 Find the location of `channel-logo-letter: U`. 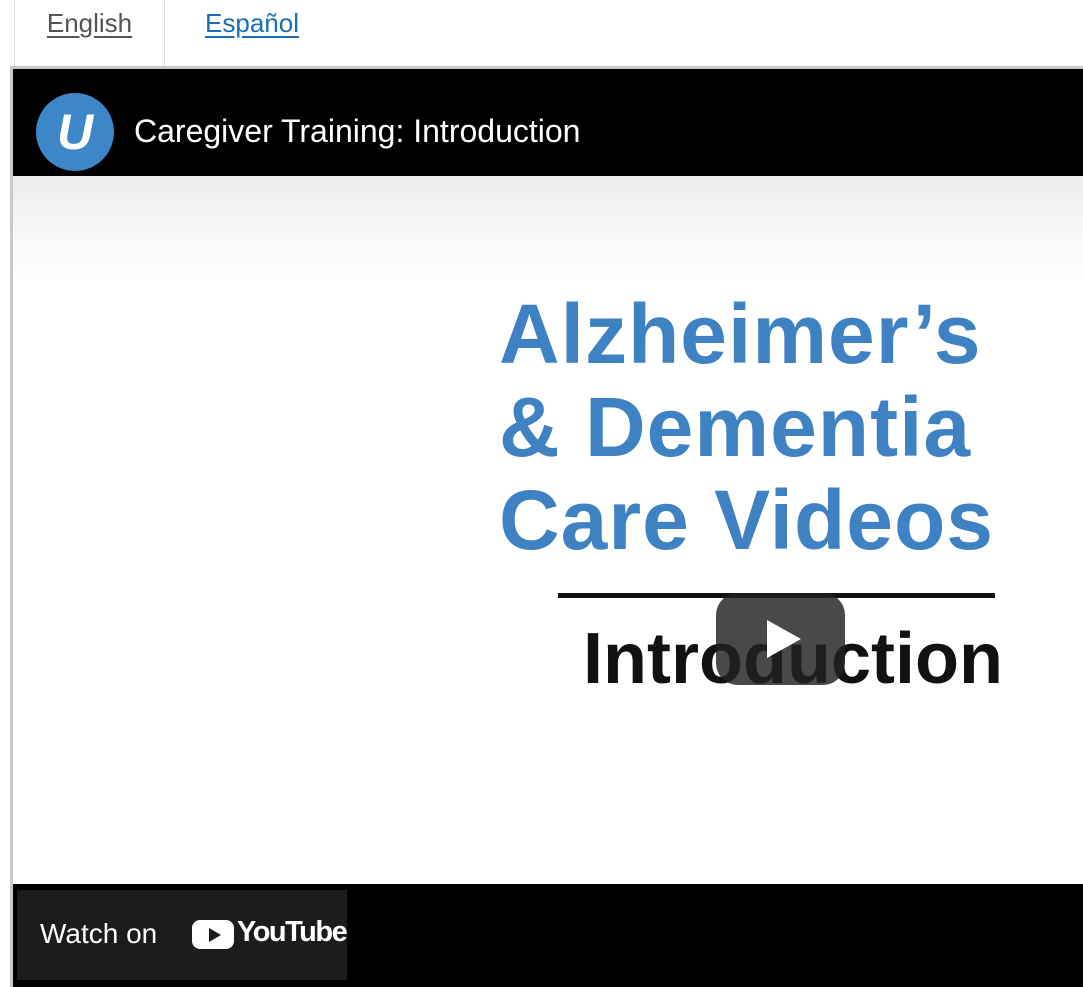

channel-logo-letter: U is located at coordinates (75, 132).